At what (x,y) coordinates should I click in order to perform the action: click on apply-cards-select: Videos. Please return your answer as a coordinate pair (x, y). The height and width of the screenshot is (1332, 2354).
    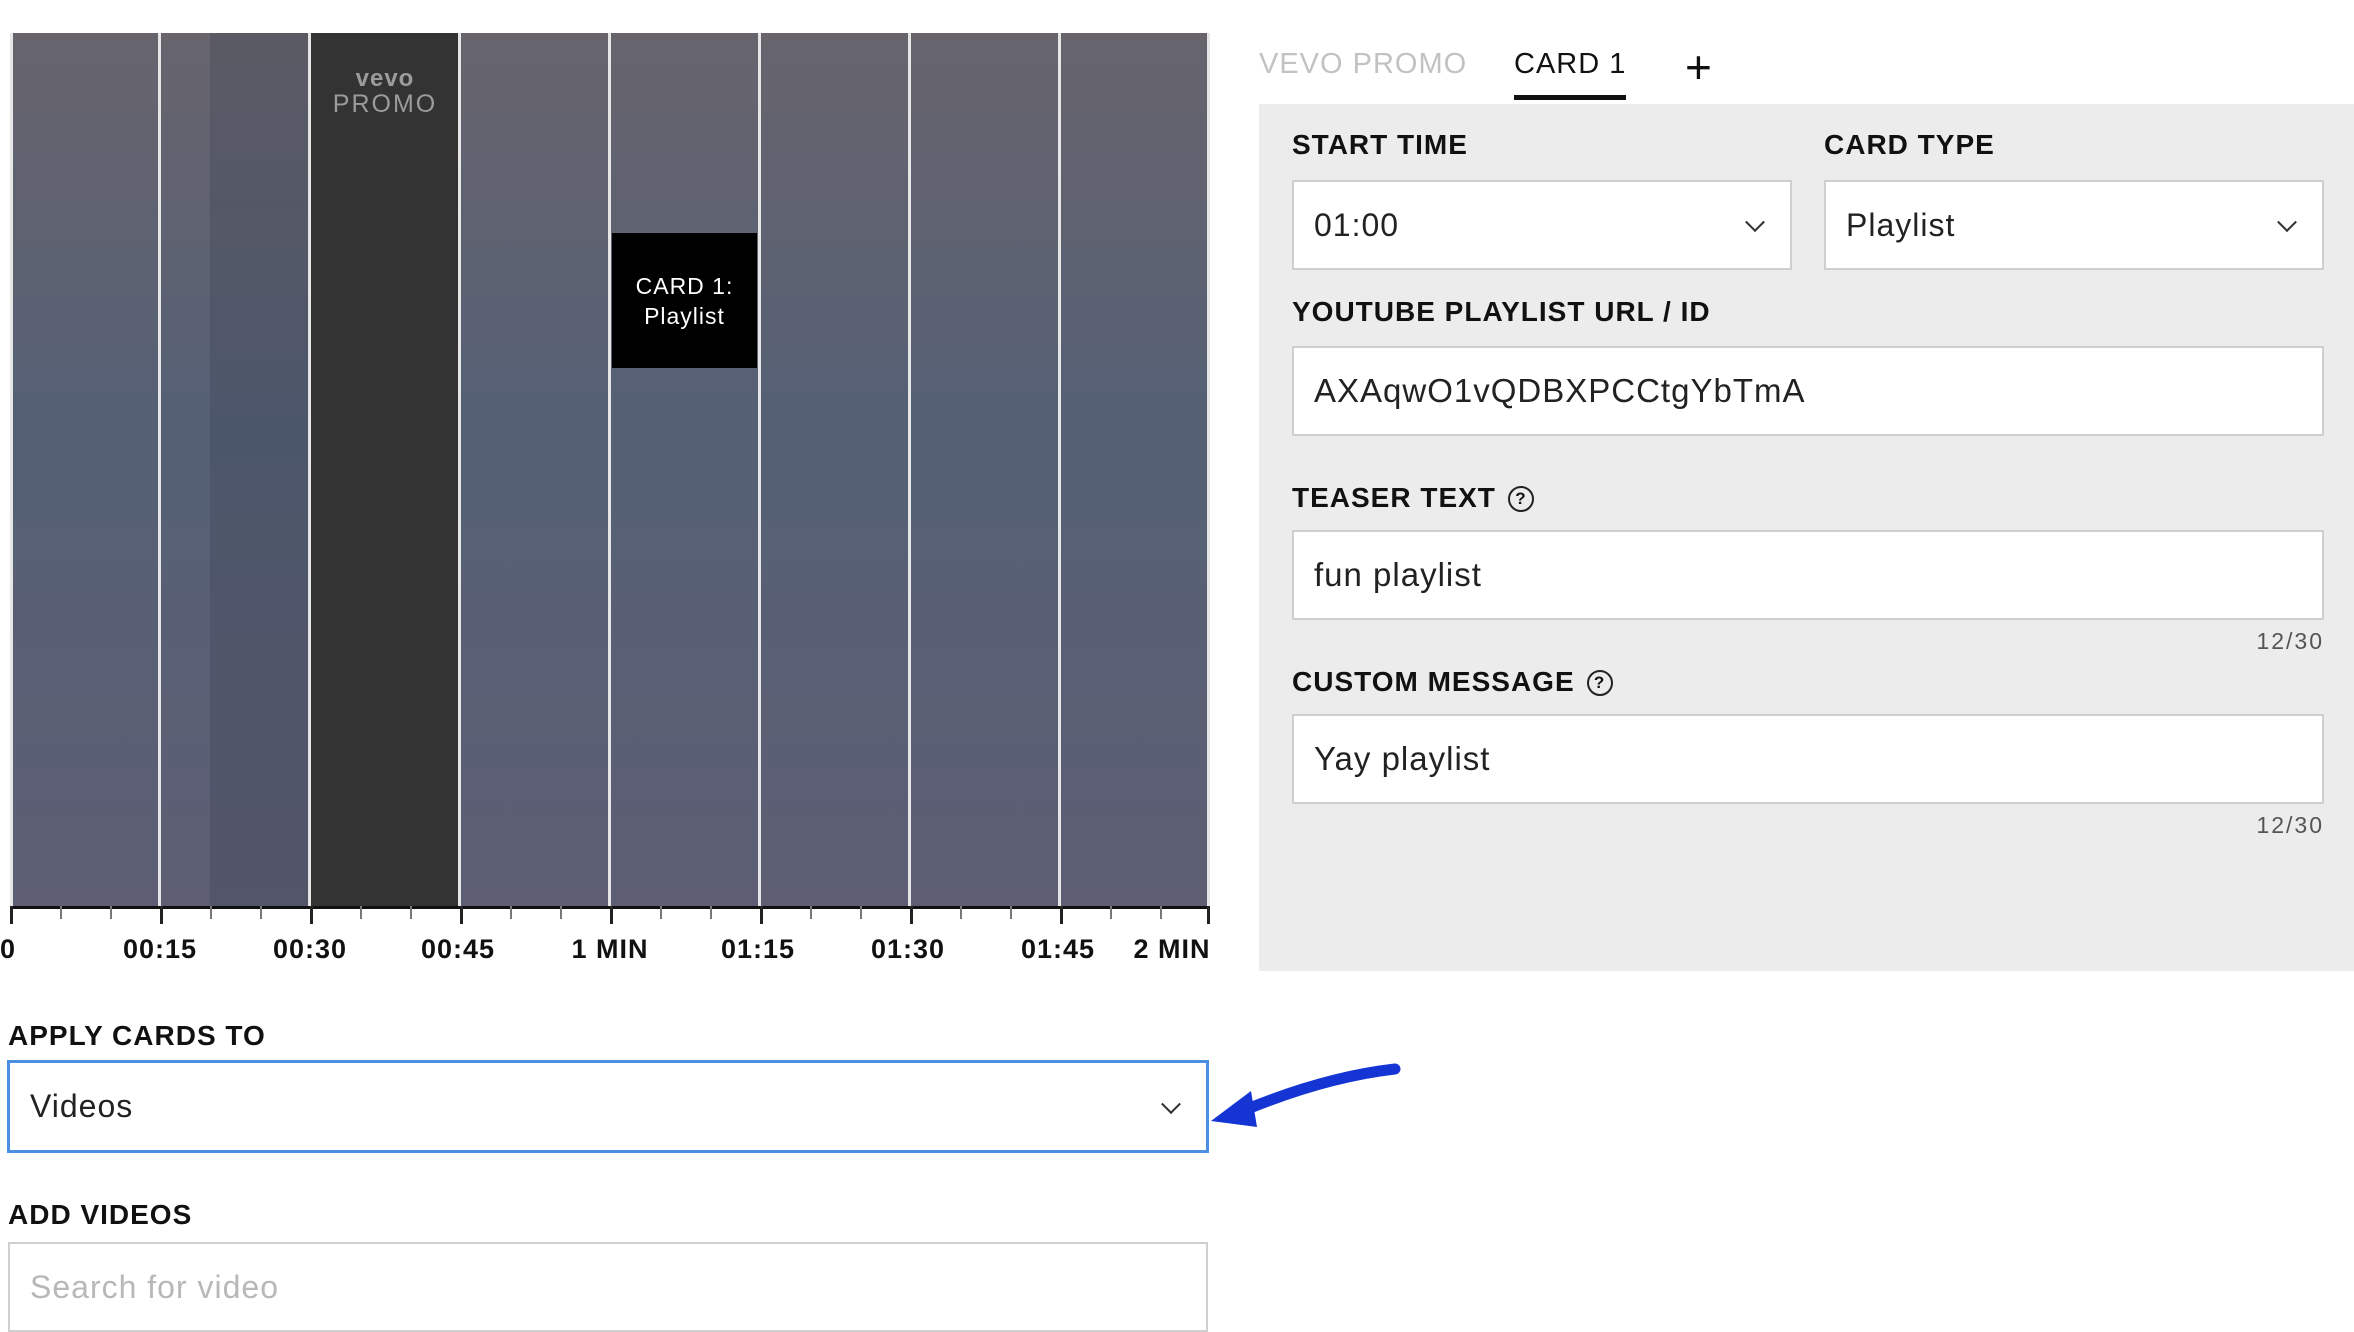
    Looking at the image, I should click on (608, 1106).